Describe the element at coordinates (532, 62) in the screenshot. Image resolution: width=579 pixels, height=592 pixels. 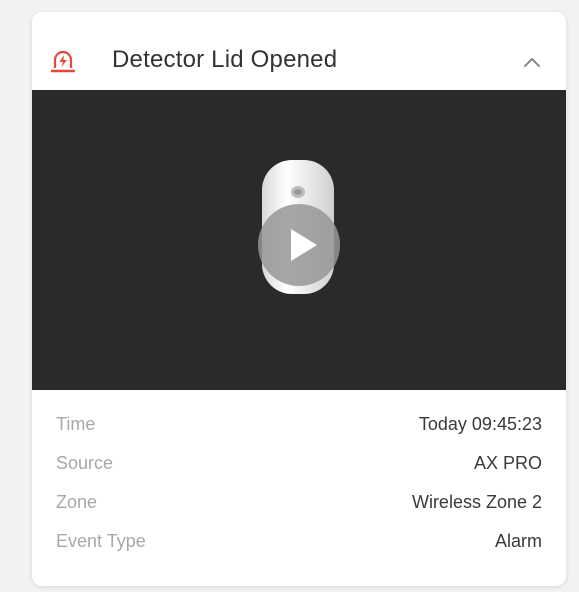
I see `chevron-up-icon` at that location.